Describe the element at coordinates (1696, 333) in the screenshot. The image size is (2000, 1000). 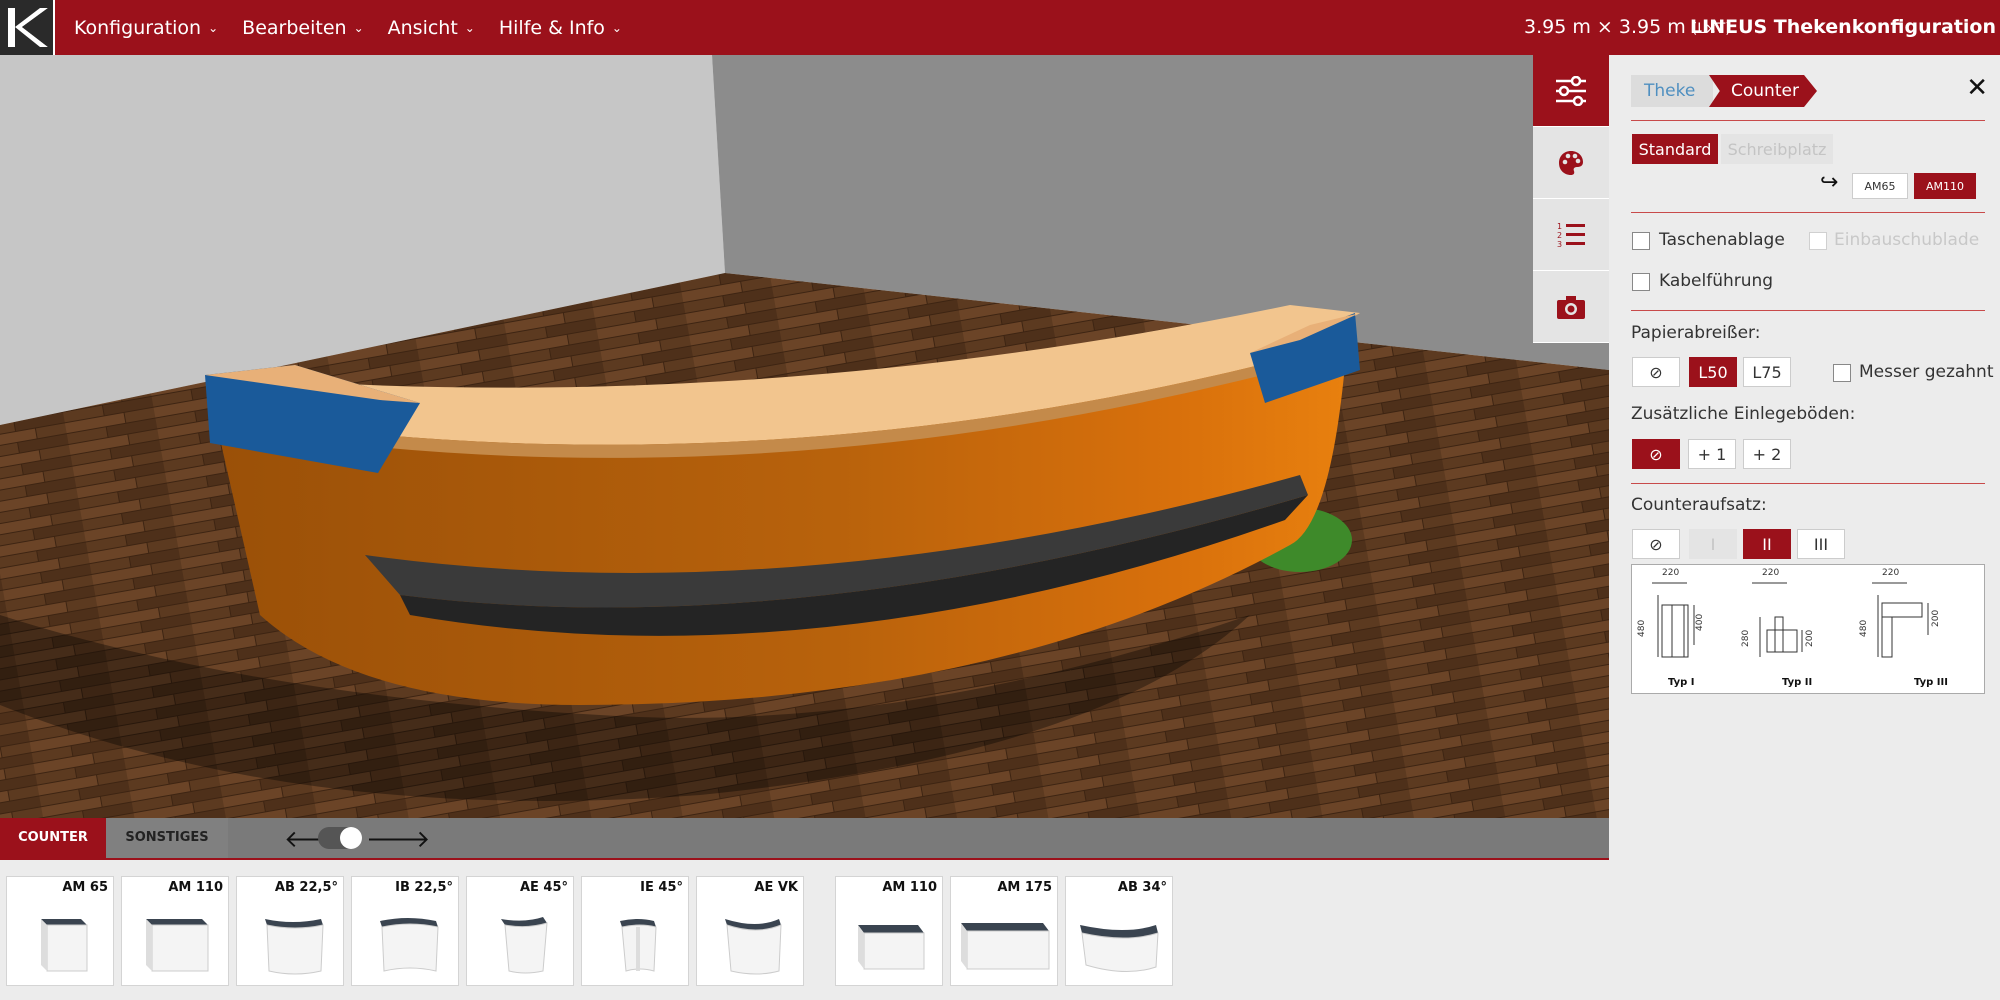
I see `papierabreisser-label: Papierabreißer:` at that location.